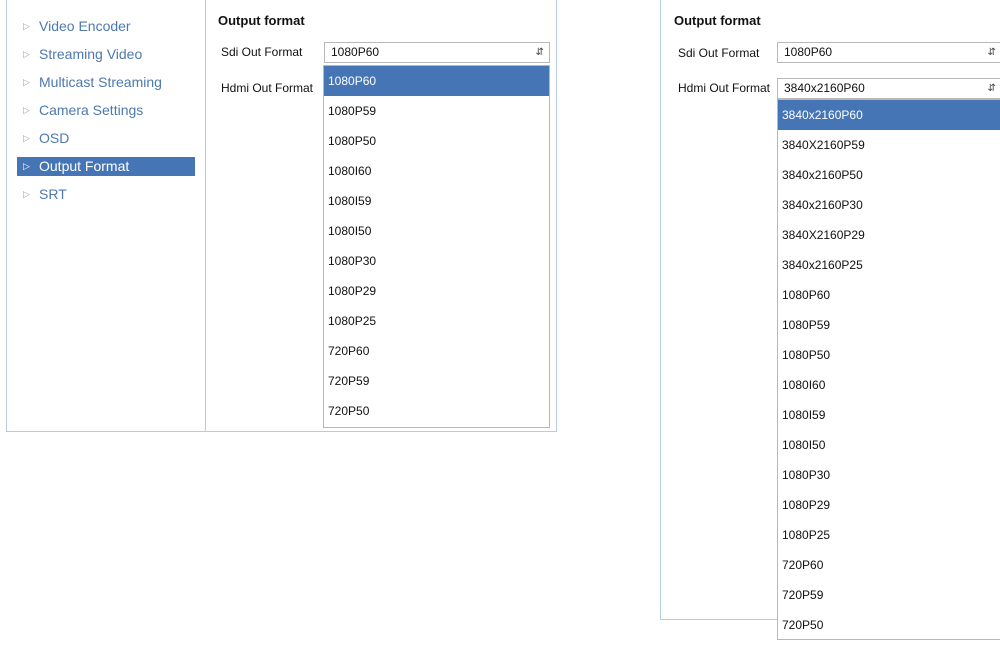 Image resolution: width=1000 pixels, height=646 pixels. What do you see at coordinates (100, 82) in the screenshot?
I see `sidebar-item-label: Multicast Streaming` at bounding box center [100, 82].